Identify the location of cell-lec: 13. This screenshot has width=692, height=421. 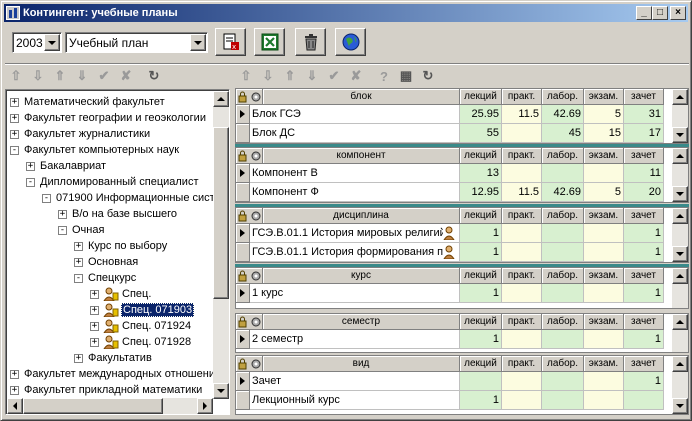
(481, 173).